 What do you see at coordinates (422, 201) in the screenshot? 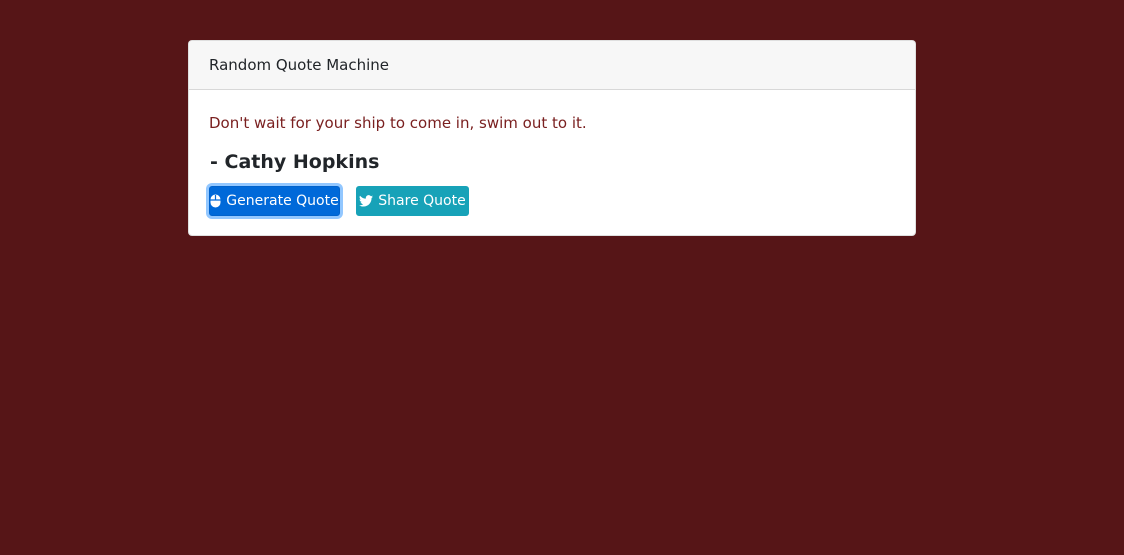
I see `share-quote-label: Share Quote` at bounding box center [422, 201].